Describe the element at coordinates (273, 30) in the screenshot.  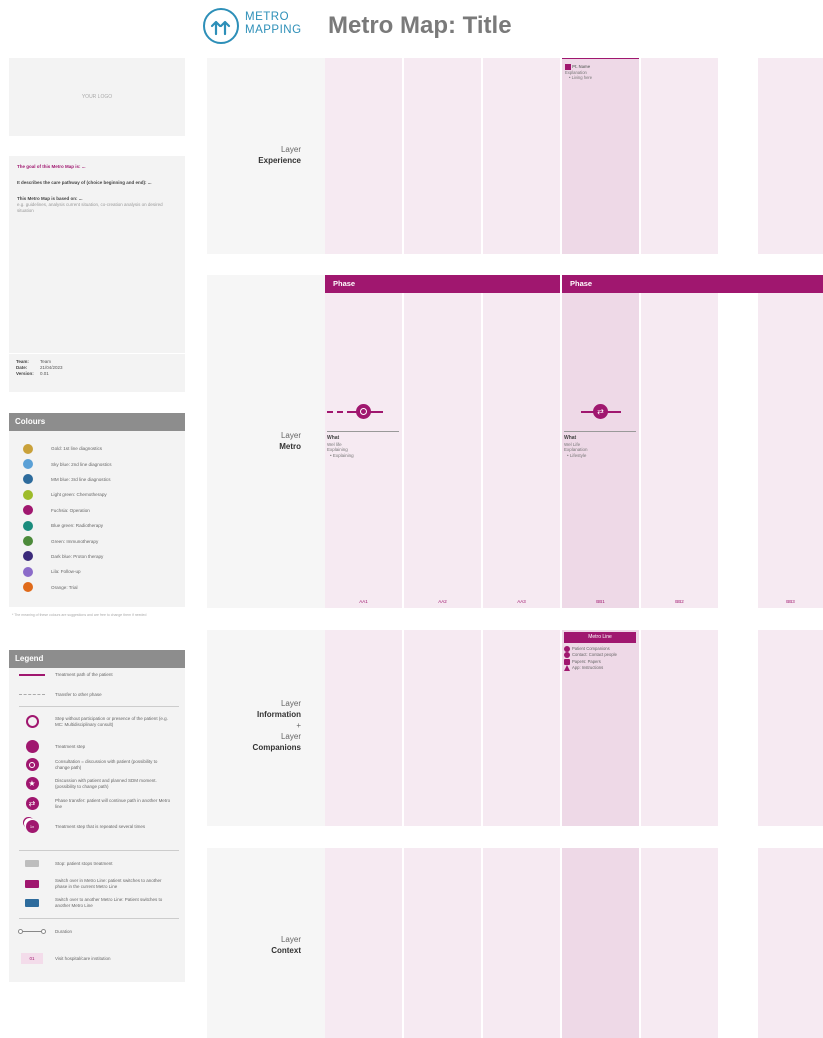
I see `brand-line2: MAPPING` at that location.